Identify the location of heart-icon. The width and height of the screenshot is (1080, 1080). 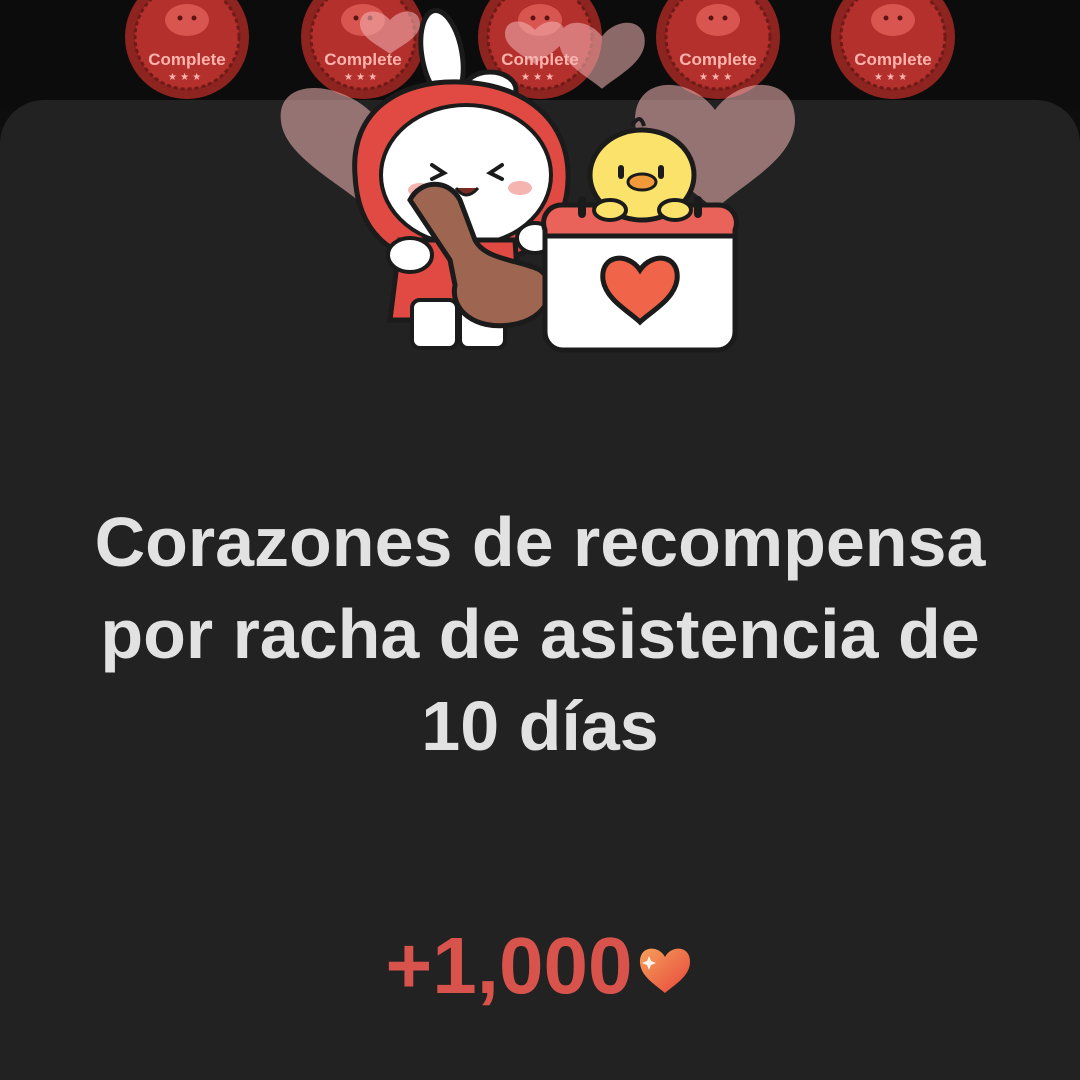
(665, 970).